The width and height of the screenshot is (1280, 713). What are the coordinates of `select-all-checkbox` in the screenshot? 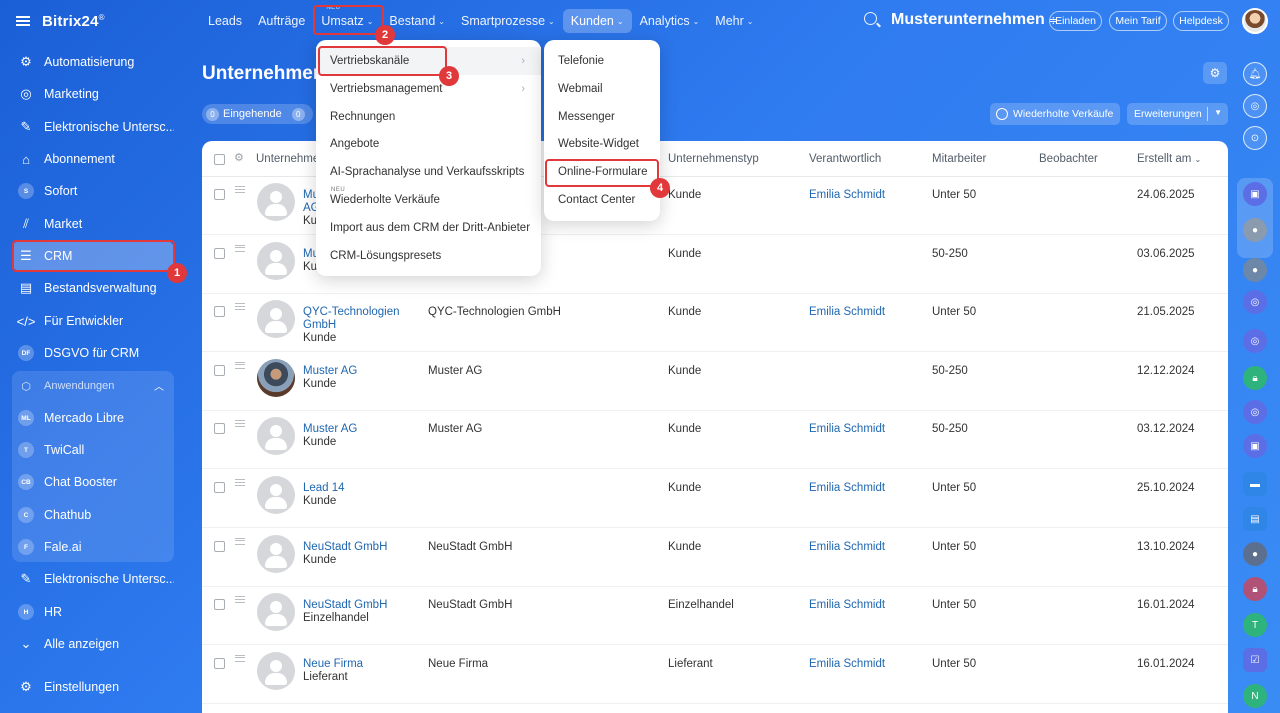 It's located at (219, 159).